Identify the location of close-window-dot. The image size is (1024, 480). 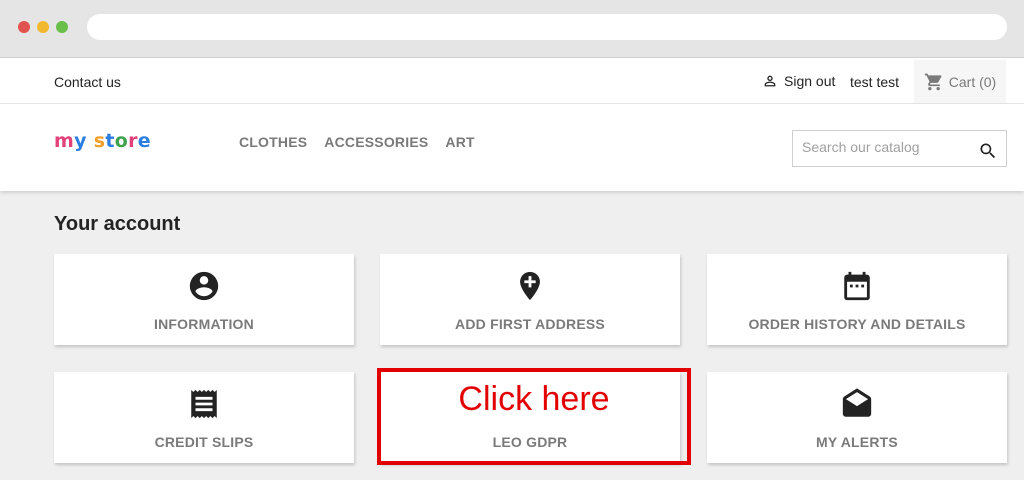
(24, 27).